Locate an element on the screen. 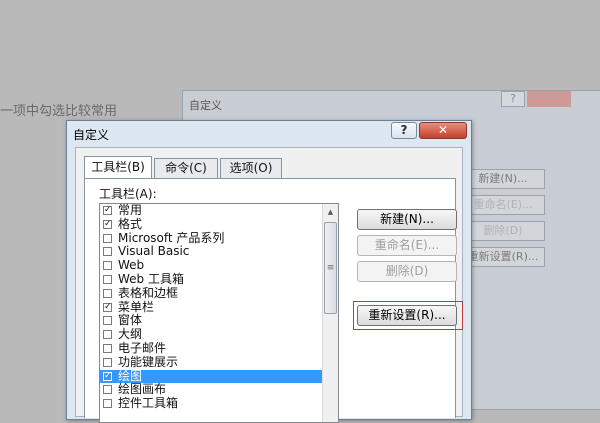 Image resolution: width=600 pixels, height=423 pixels. listbox-scrollbar: ▲ ≡ is located at coordinates (330, 313).